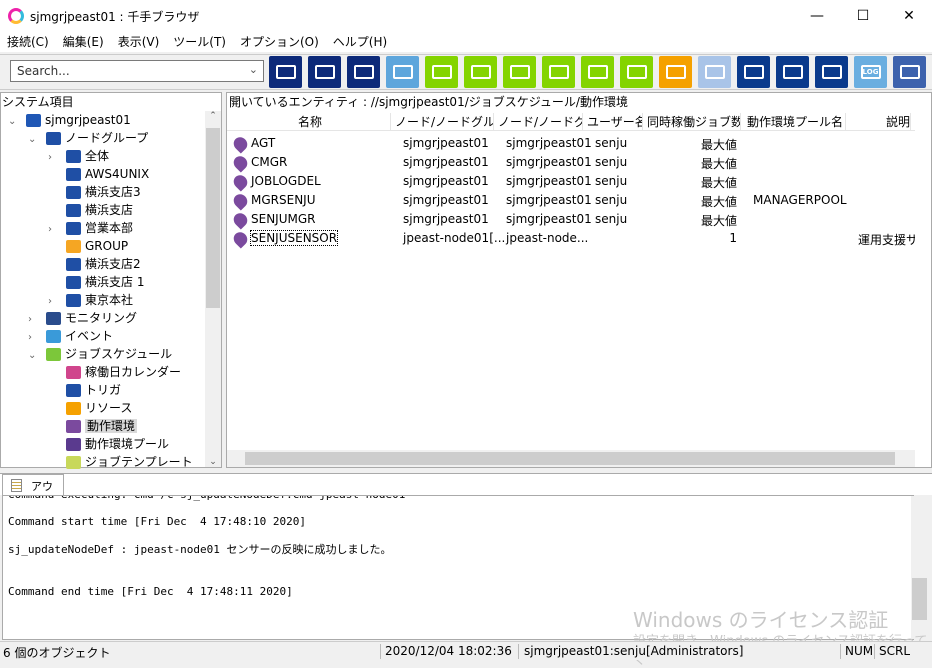 The image size is (932, 668). I want to click on scroll-up-icon: ⌃, so click(213, 116).